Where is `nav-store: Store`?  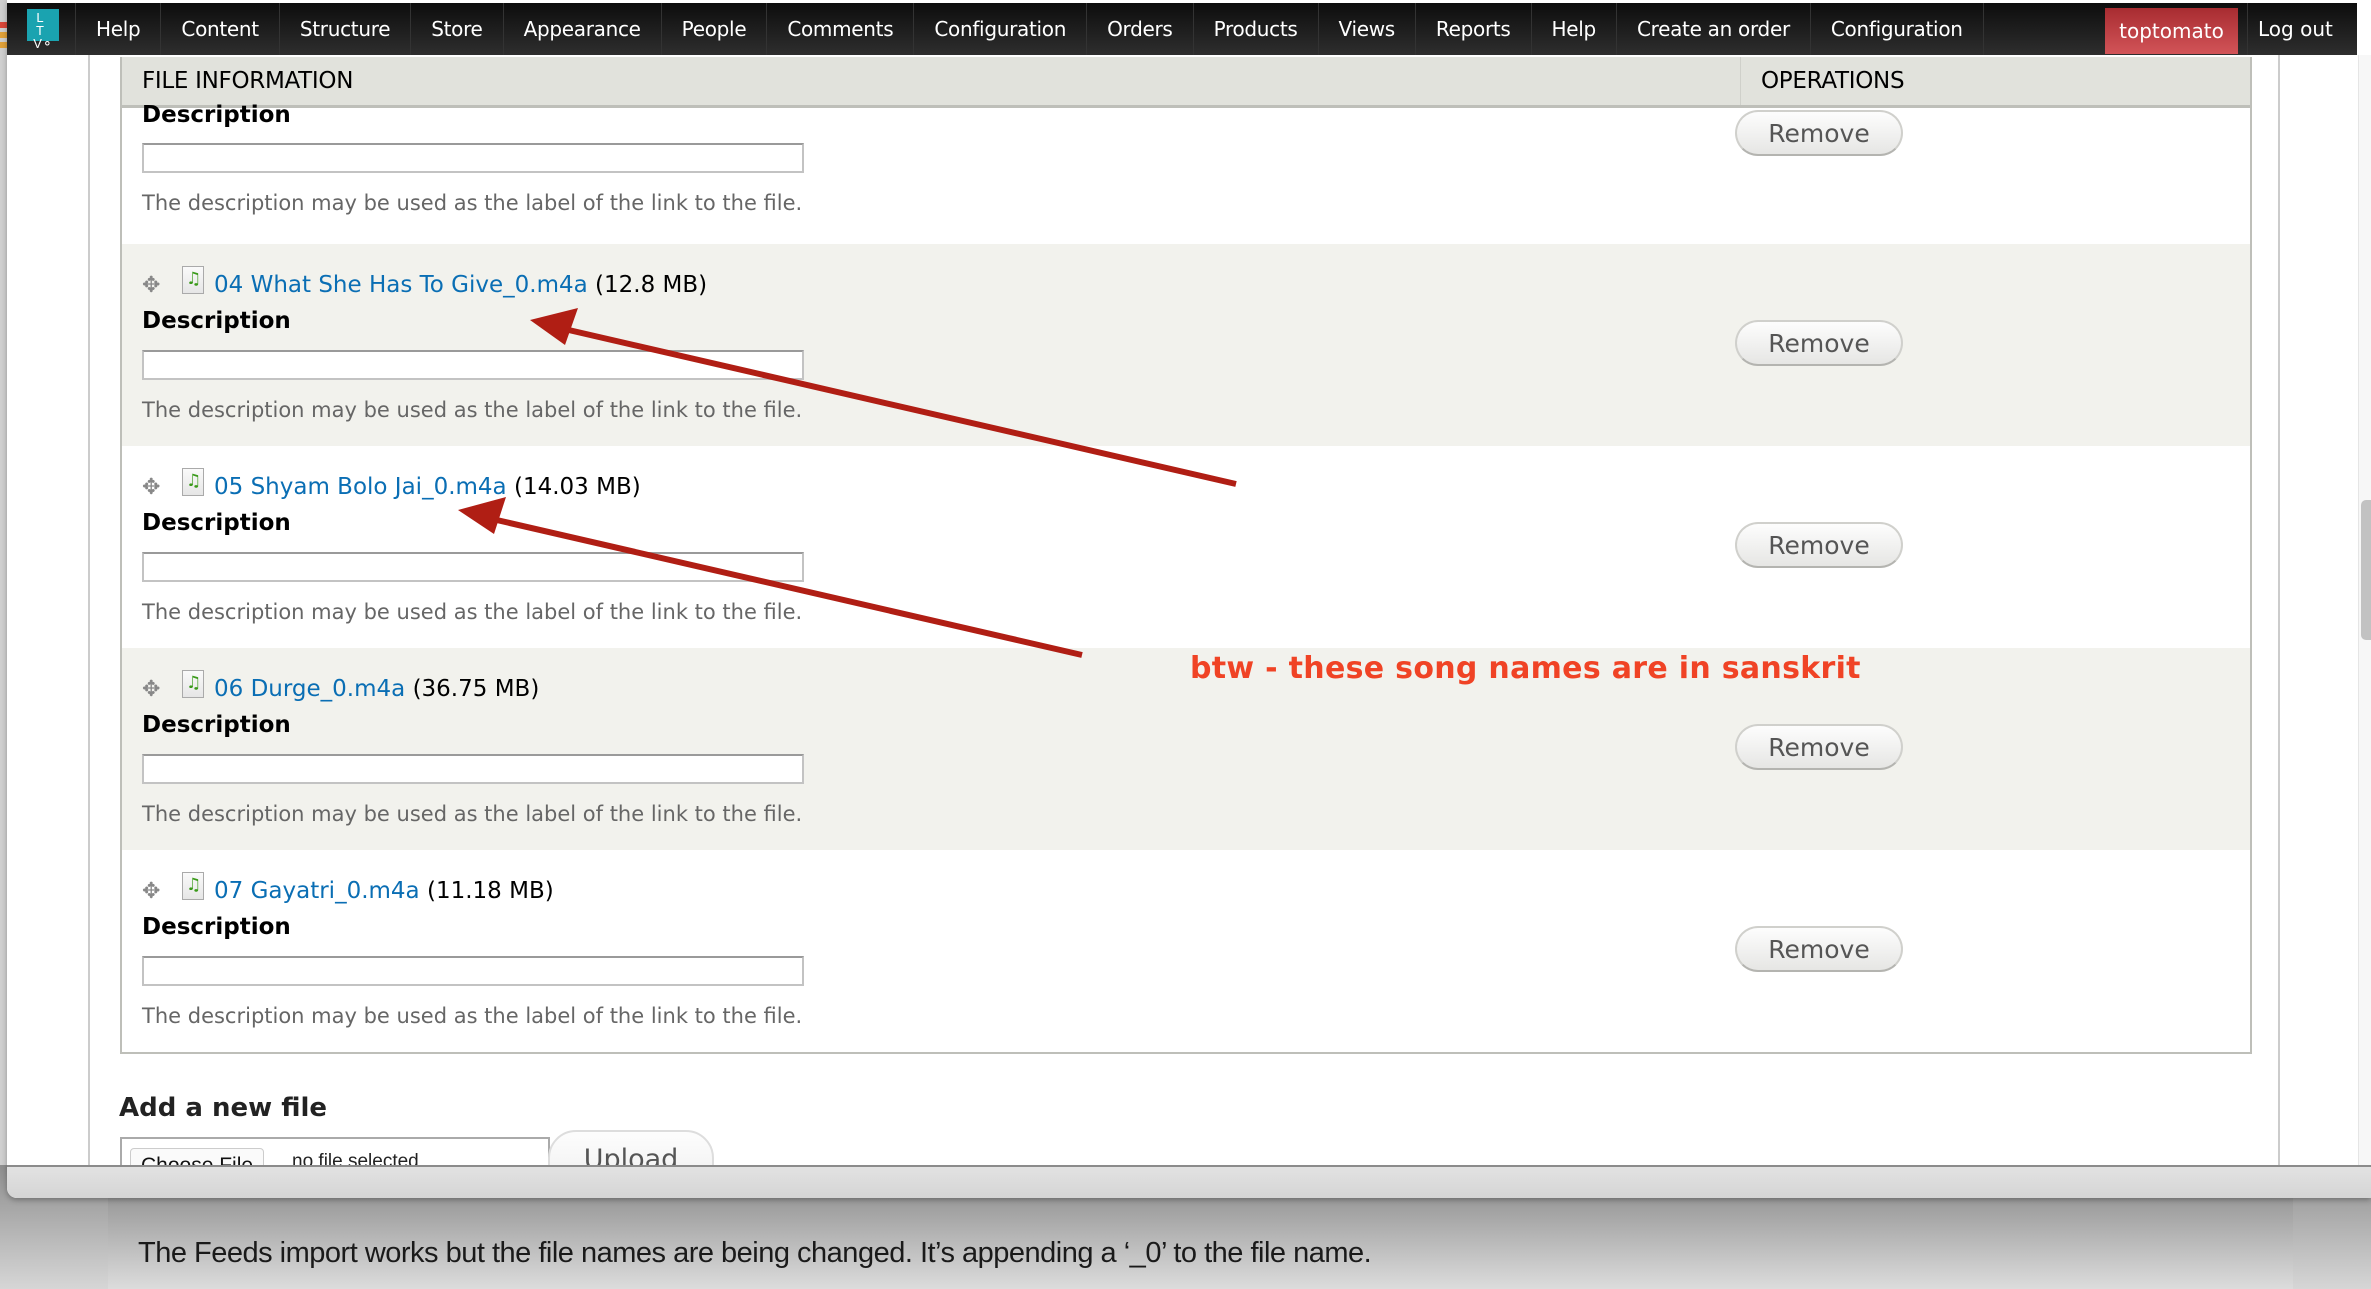 nav-store: Store is located at coordinates (456, 29).